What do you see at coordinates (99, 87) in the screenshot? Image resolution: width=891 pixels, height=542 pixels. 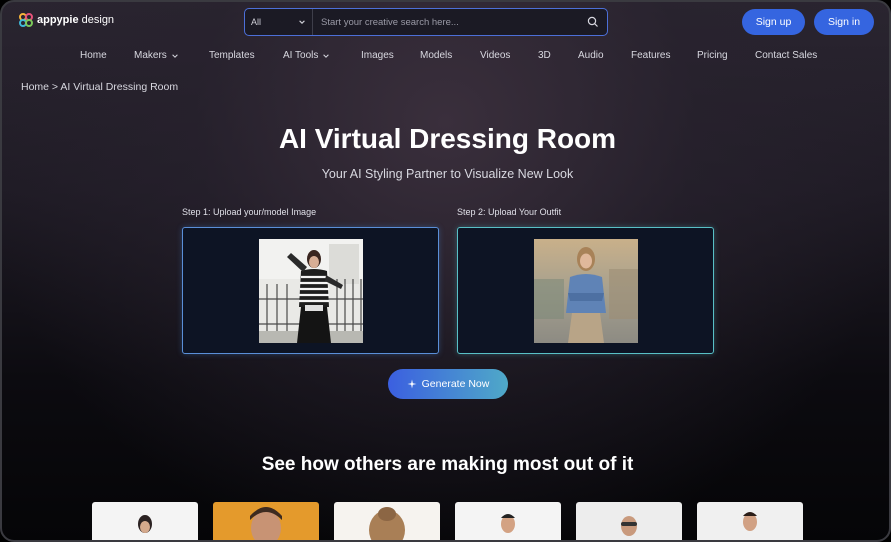 I see `breadcrumb: Home > AI Virtual Dressing Room` at bounding box center [99, 87].